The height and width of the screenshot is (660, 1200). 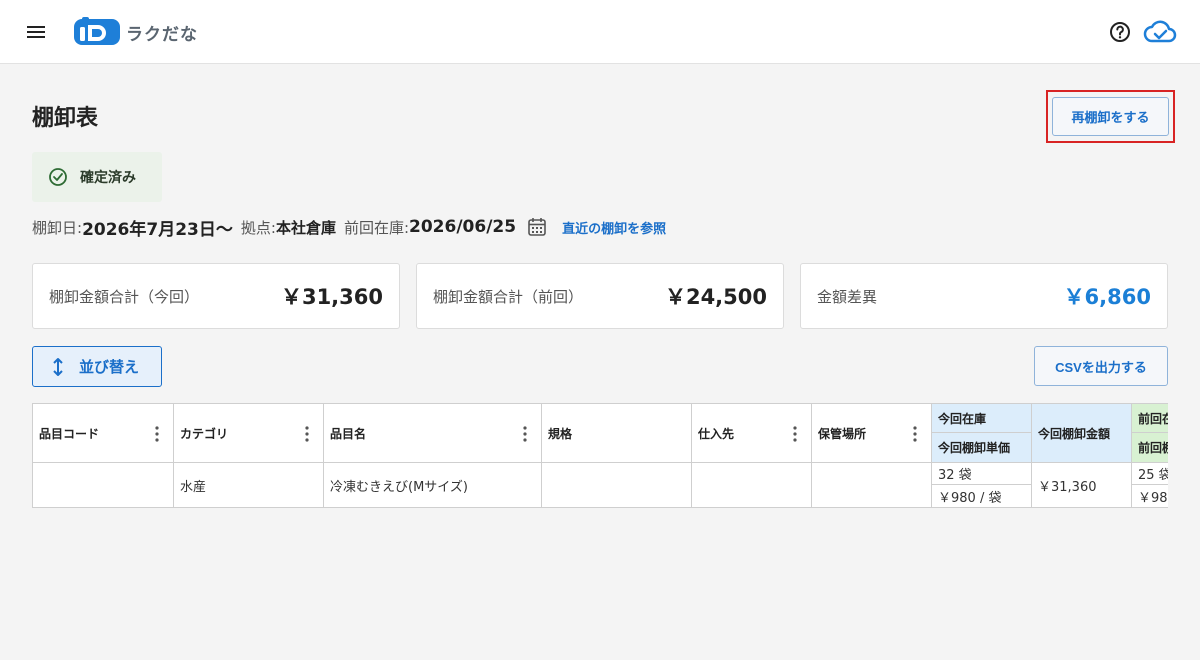 I want to click on column-header-current-amount: 今回棚卸金額, so click(x=1082, y=433).